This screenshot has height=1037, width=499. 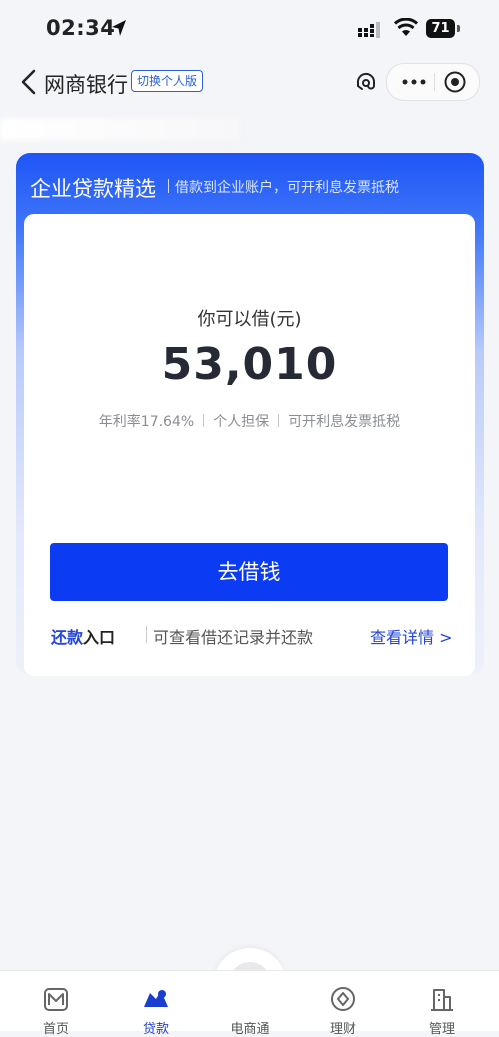 I want to click on card-subtitle: 借款到企业账户，可开利息发票抵税, so click(x=283, y=187).